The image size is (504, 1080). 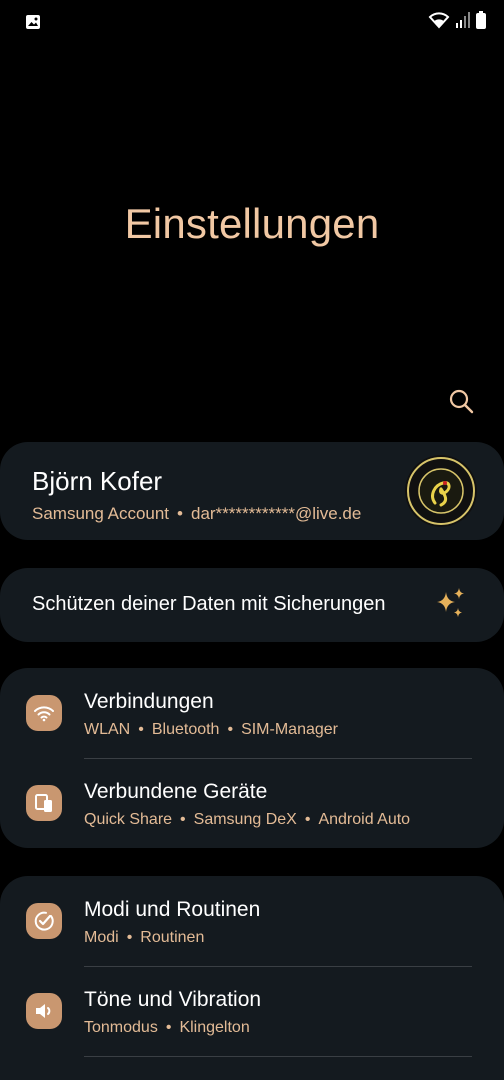 What do you see at coordinates (44, 803) in the screenshot?
I see `devices-icon` at bounding box center [44, 803].